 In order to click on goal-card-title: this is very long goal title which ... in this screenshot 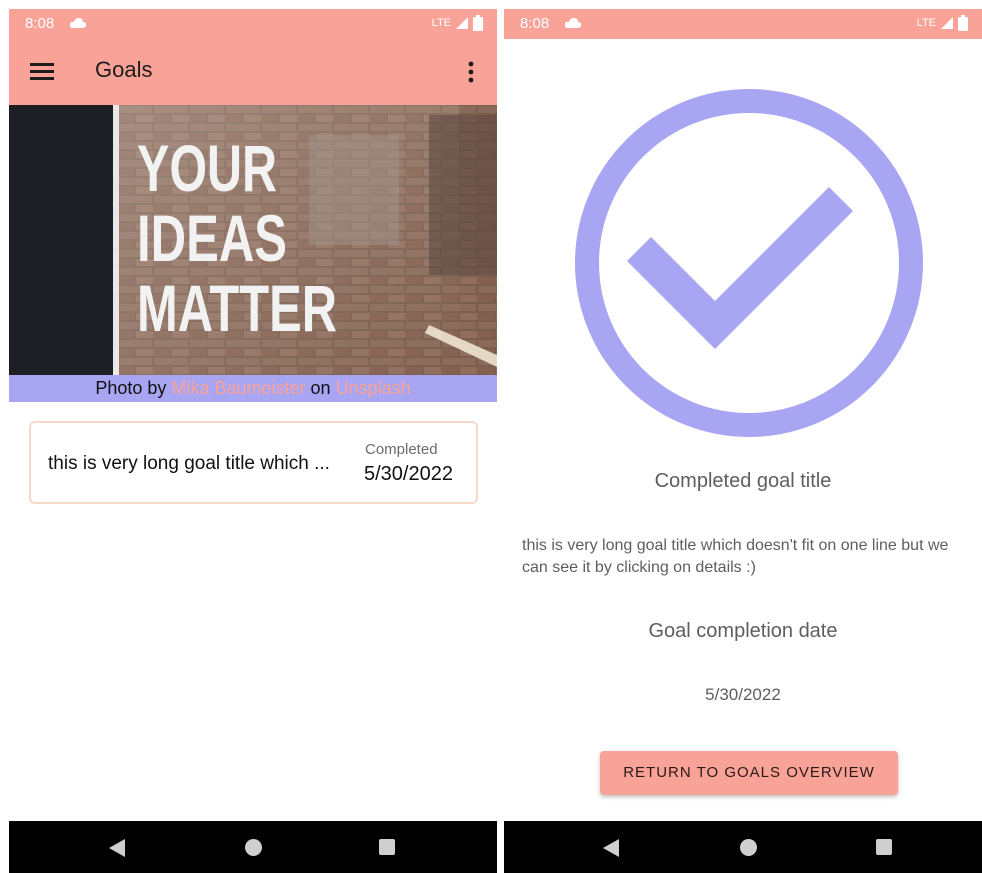, I will do `click(189, 463)`.